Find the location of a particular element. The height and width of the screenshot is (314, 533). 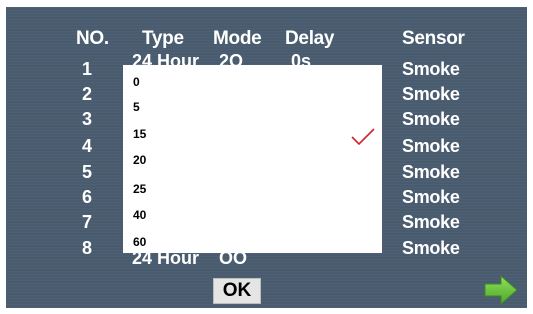

row-number: 3 is located at coordinates (87, 119).